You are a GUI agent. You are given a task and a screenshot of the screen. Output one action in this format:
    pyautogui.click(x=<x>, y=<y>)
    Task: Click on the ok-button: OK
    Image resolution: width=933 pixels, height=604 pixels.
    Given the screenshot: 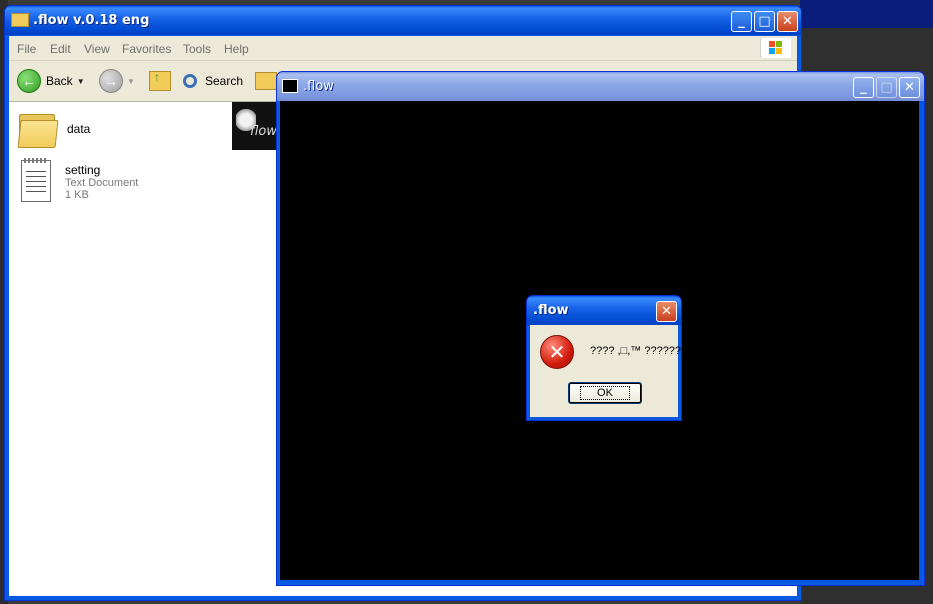 What is the action you would take?
    pyautogui.click(x=605, y=393)
    